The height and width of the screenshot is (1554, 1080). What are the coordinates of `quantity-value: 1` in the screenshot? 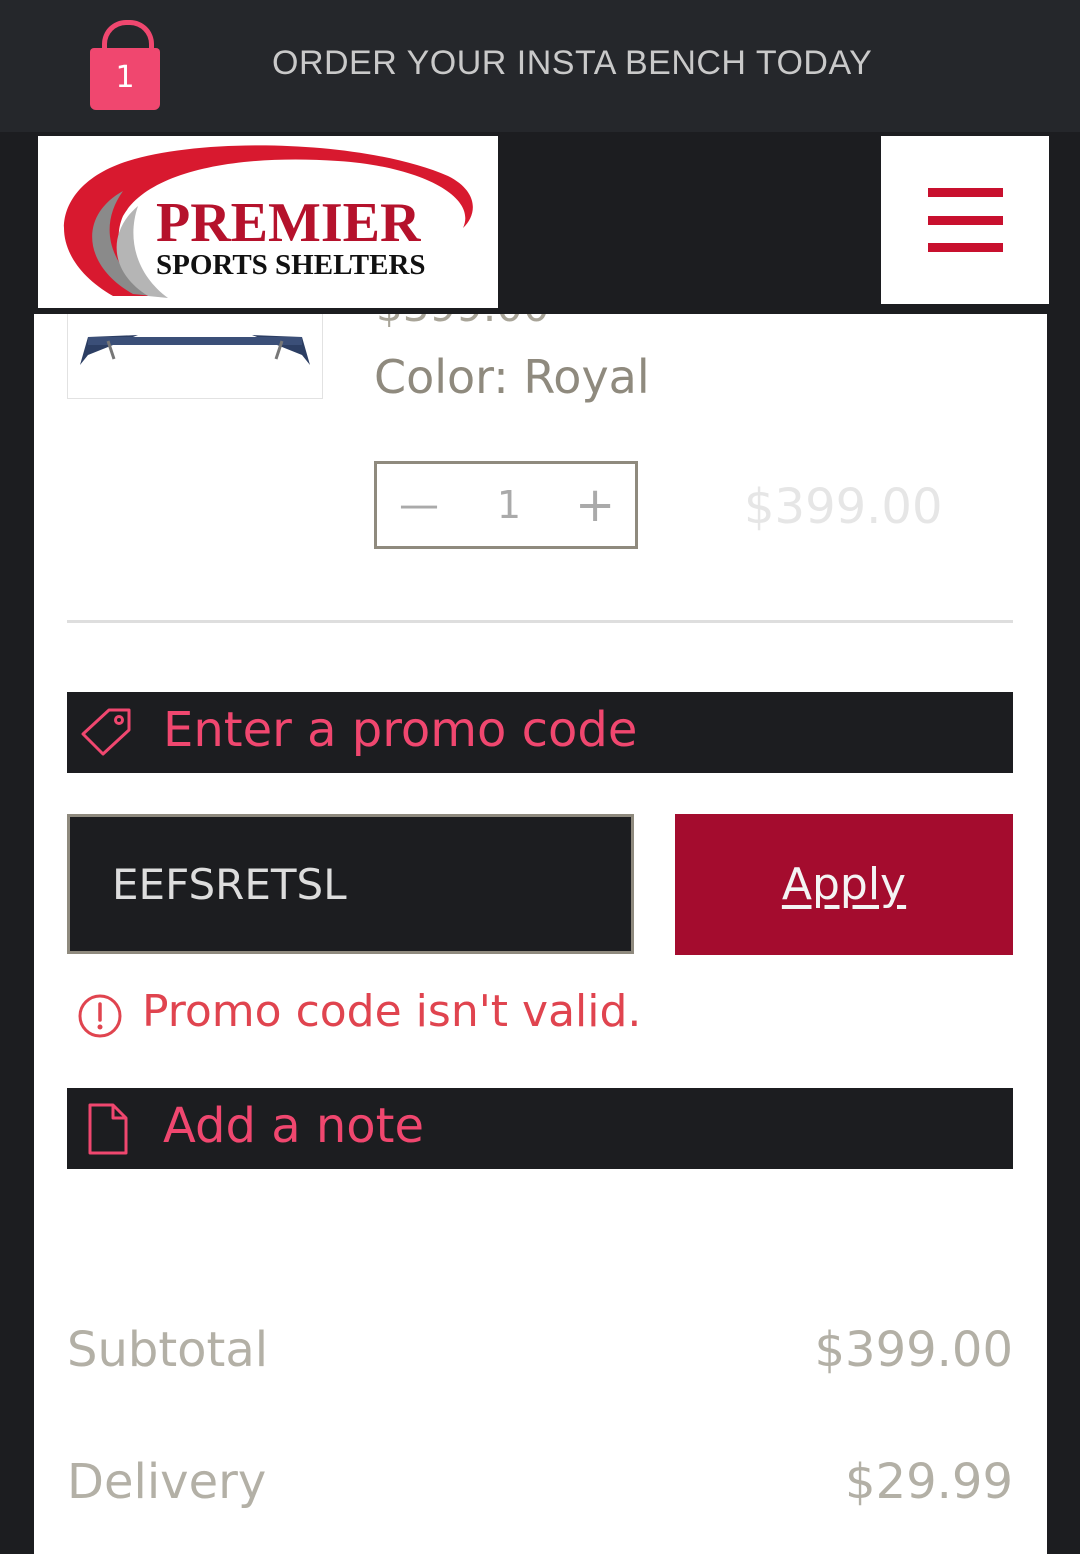 It's located at (509, 506).